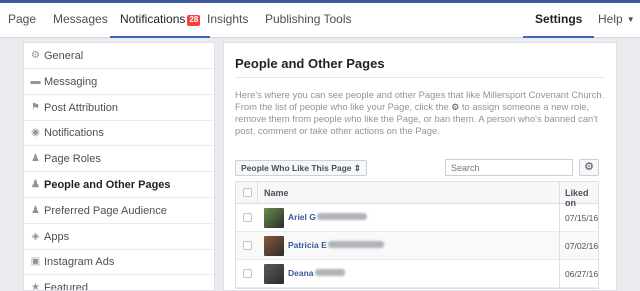  I want to click on star-icon: ★, so click(35, 286).